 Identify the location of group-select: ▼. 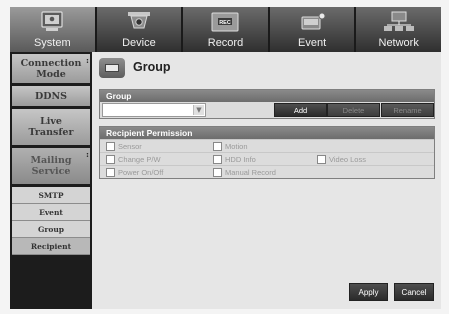
(154, 110).